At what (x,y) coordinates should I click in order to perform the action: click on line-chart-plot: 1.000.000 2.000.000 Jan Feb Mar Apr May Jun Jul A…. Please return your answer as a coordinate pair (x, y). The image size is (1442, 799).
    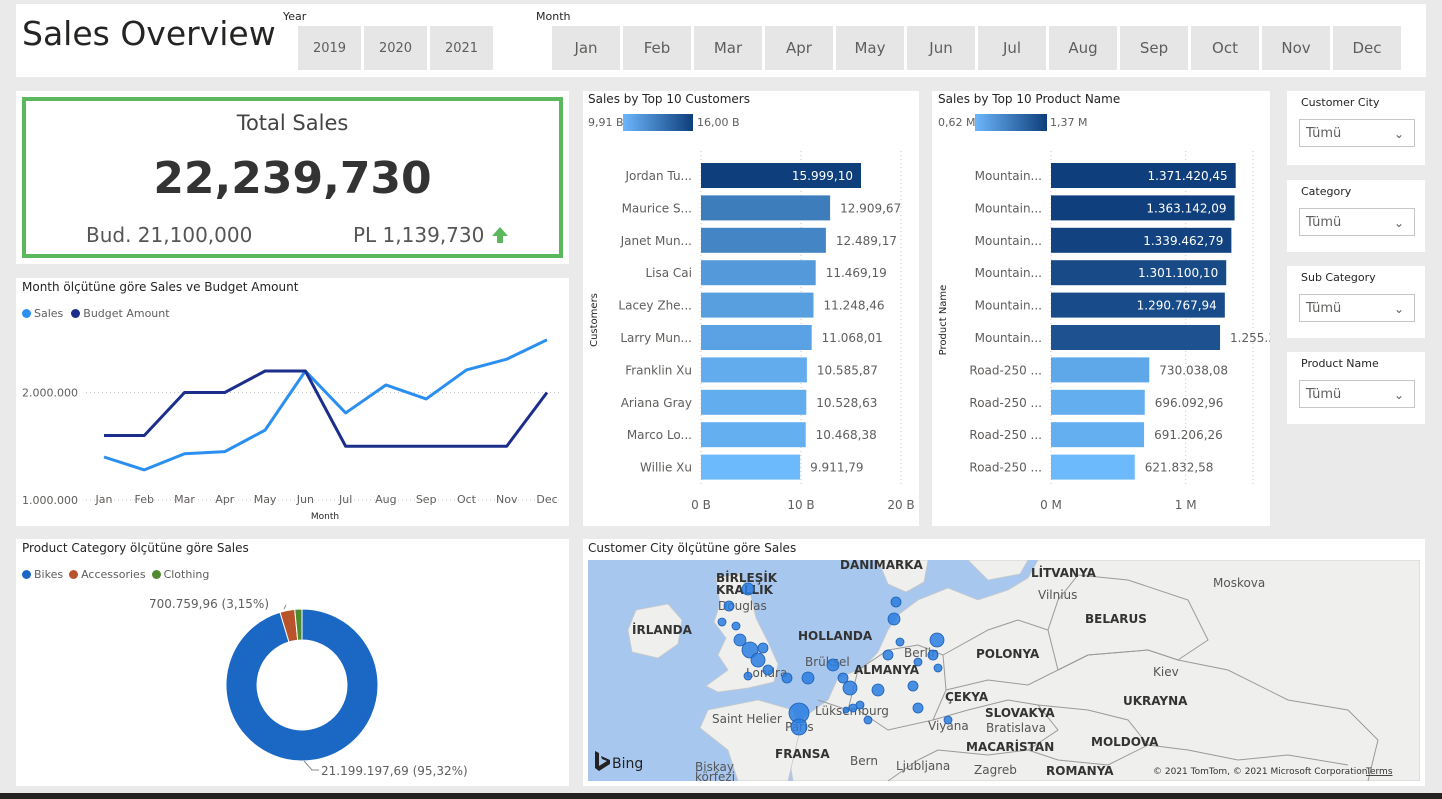
    Looking at the image, I should click on (292, 402).